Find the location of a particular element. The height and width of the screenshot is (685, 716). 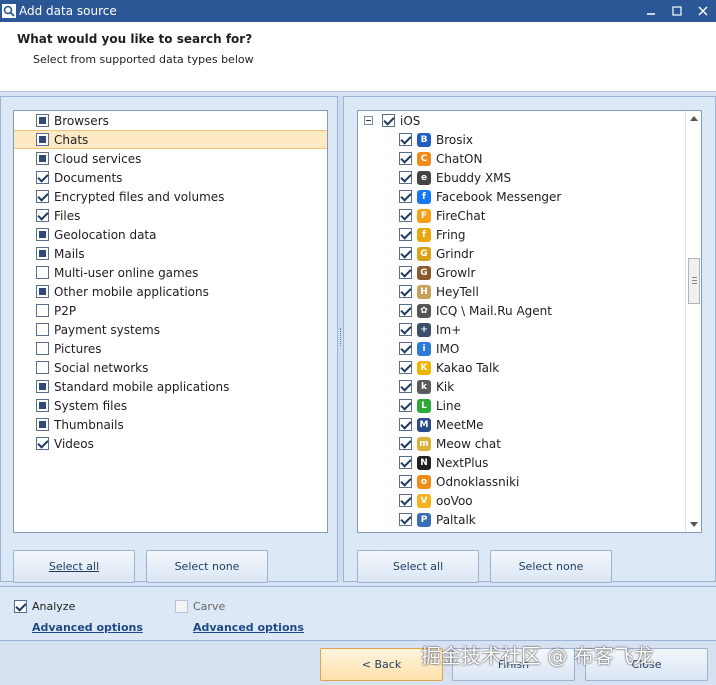

data-type-item: Videos is located at coordinates (170, 443).